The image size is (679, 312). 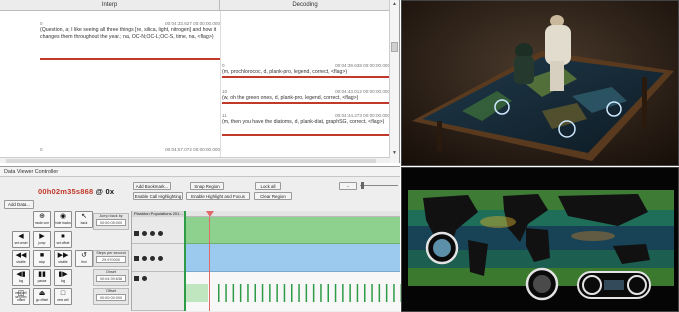 I want to click on lock-all-button: Lock all, so click(x=268, y=186).